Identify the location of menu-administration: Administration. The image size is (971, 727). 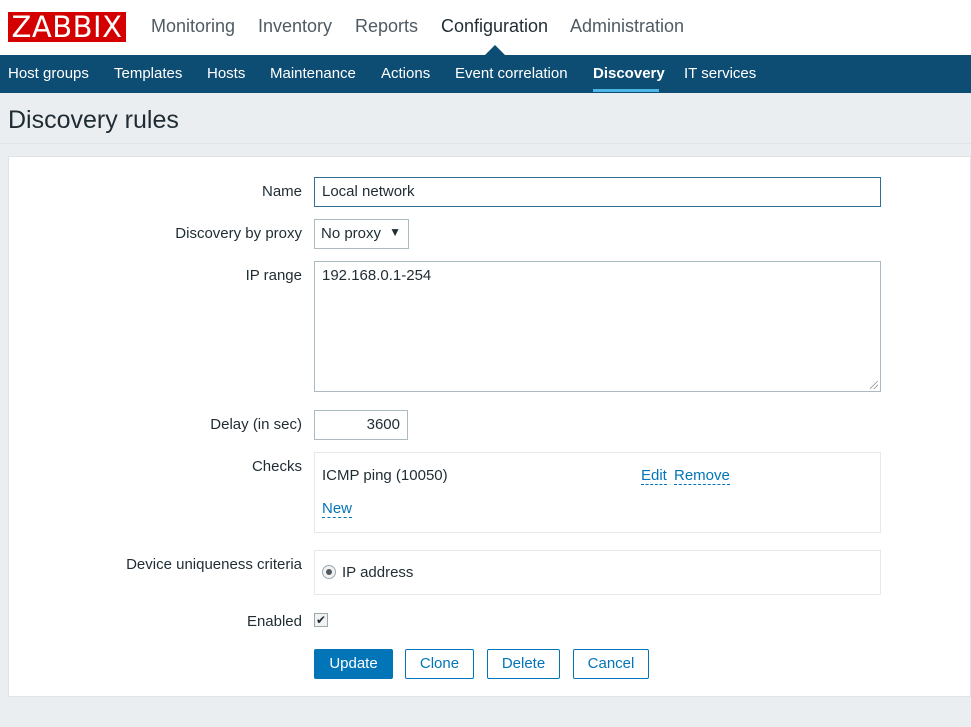
(627, 26).